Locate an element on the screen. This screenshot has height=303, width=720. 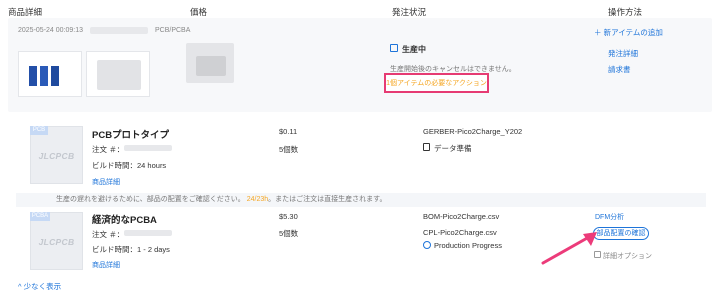
pcba-build-time: ビルド時間：1 - 2 days is located at coordinates (131, 249).